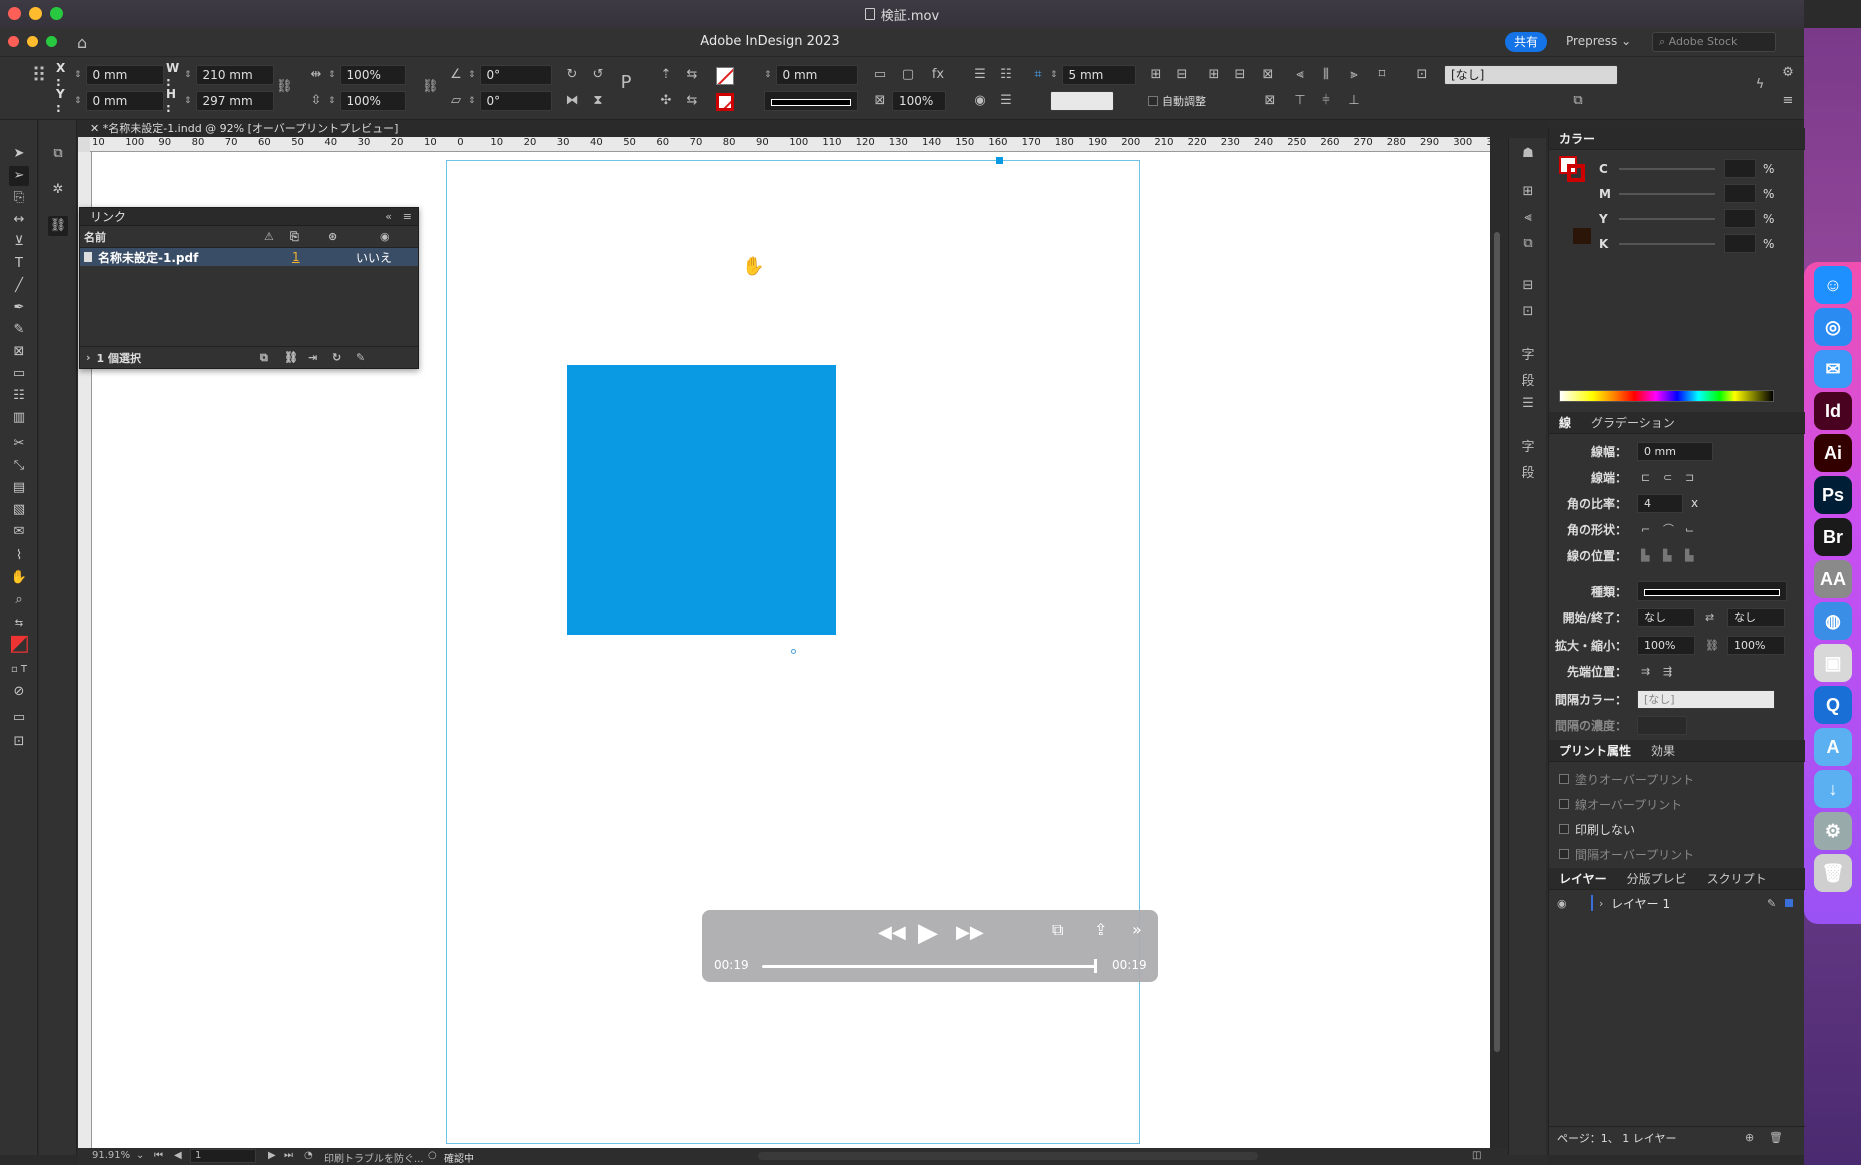 Image resolution: width=1861 pixels, height=1165 pixels. I want to click on eyedropper-tool-icon: ⌇, so click(19, 556).